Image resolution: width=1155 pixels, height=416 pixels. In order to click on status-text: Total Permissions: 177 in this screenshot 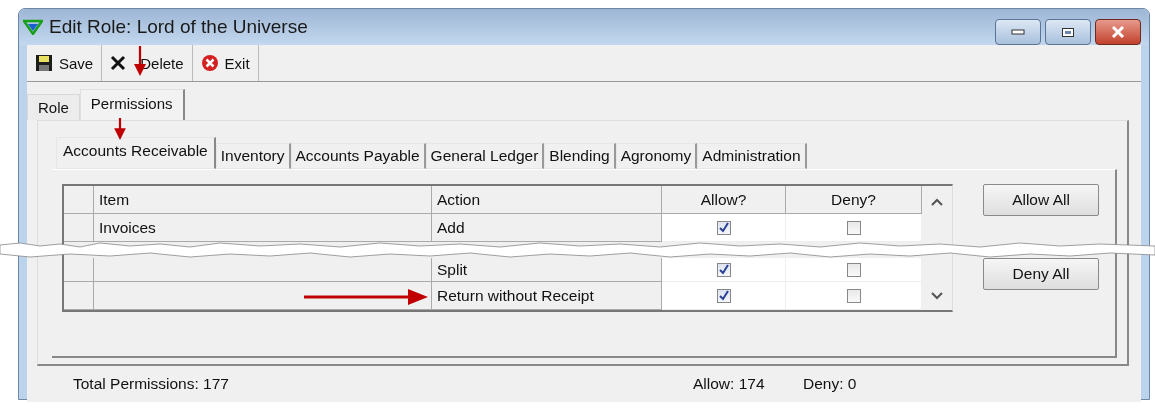, I will do `click(151, 384)`.